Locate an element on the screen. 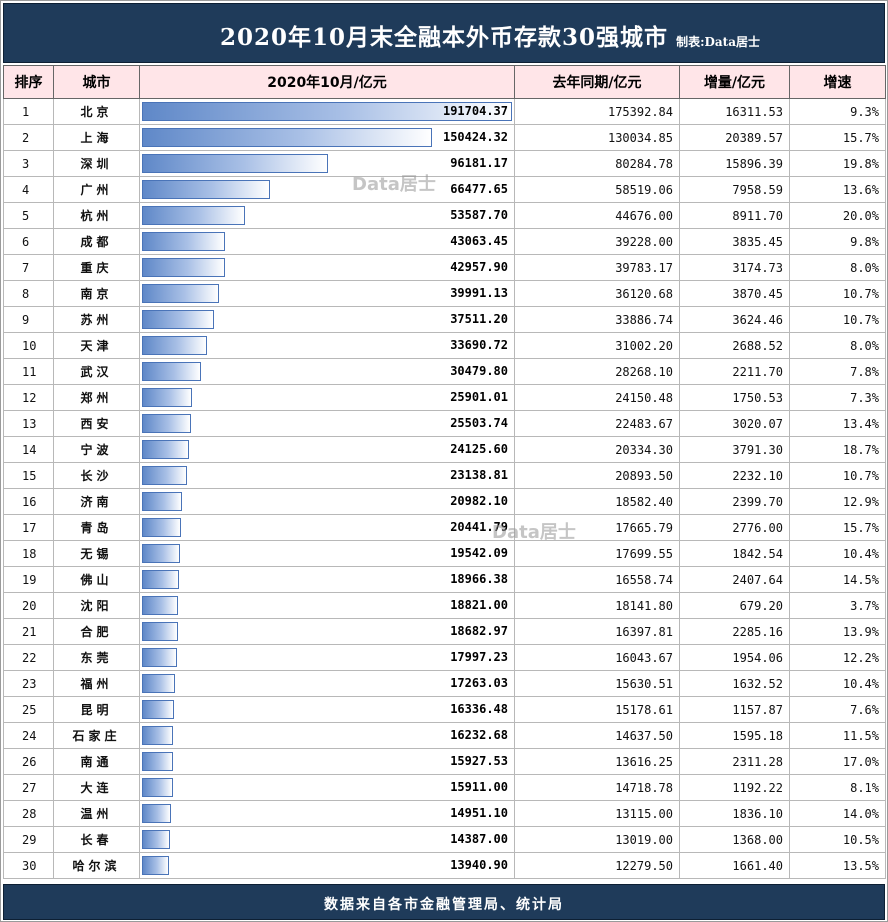  column-header-growth: 增速 is located at coordinates (837, 82).